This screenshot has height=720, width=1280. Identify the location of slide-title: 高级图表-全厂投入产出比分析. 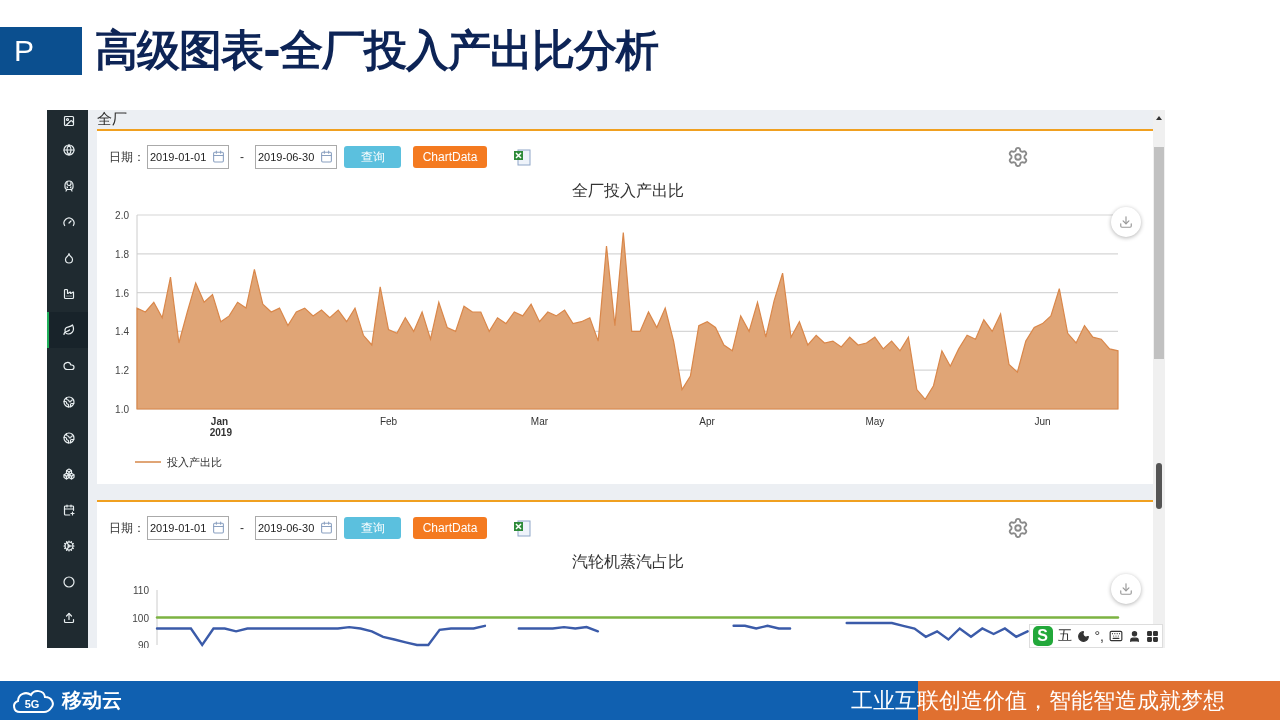
(376, 50).